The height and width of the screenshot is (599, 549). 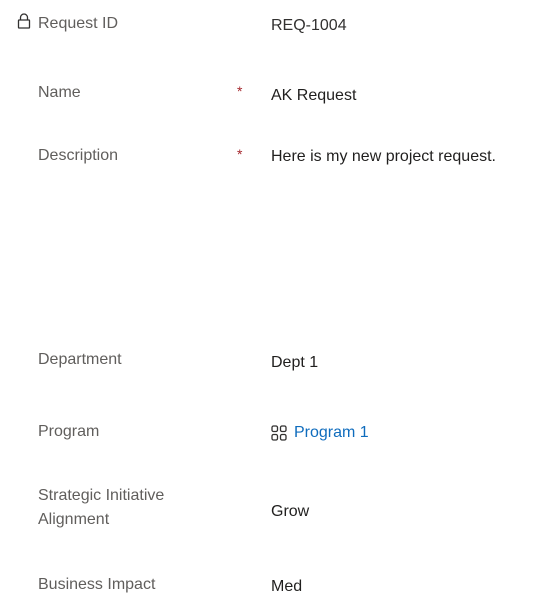 I want to click on description-label: Description, so click(x=78, y=155).